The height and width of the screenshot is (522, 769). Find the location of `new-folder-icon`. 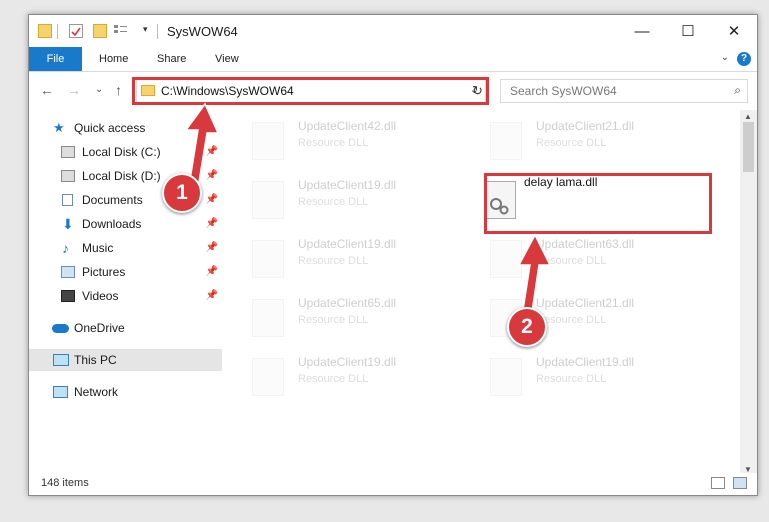

new-folder-icon is located at coordinates (100, 31).